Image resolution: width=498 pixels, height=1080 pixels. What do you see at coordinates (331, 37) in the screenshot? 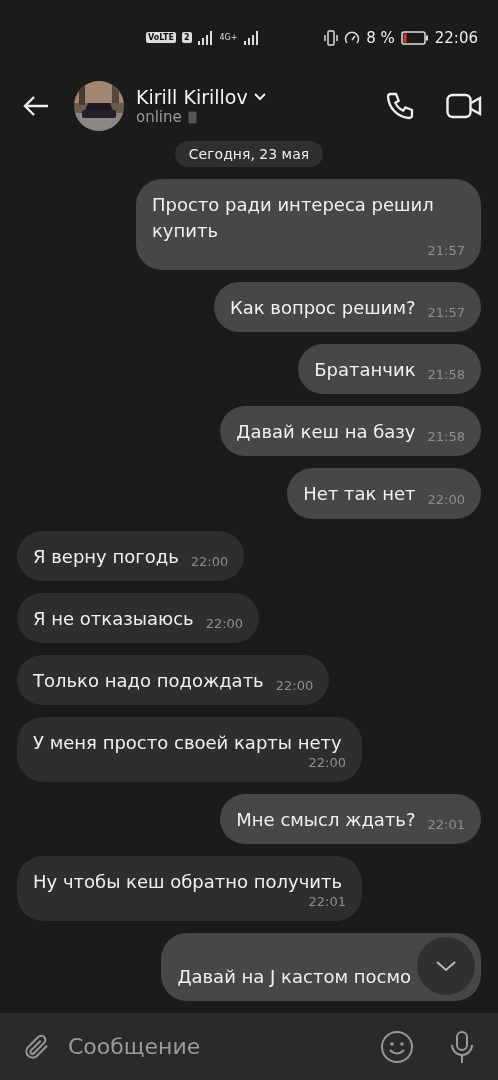
I see `vibrate-icon` at bounding box center [331, 37].